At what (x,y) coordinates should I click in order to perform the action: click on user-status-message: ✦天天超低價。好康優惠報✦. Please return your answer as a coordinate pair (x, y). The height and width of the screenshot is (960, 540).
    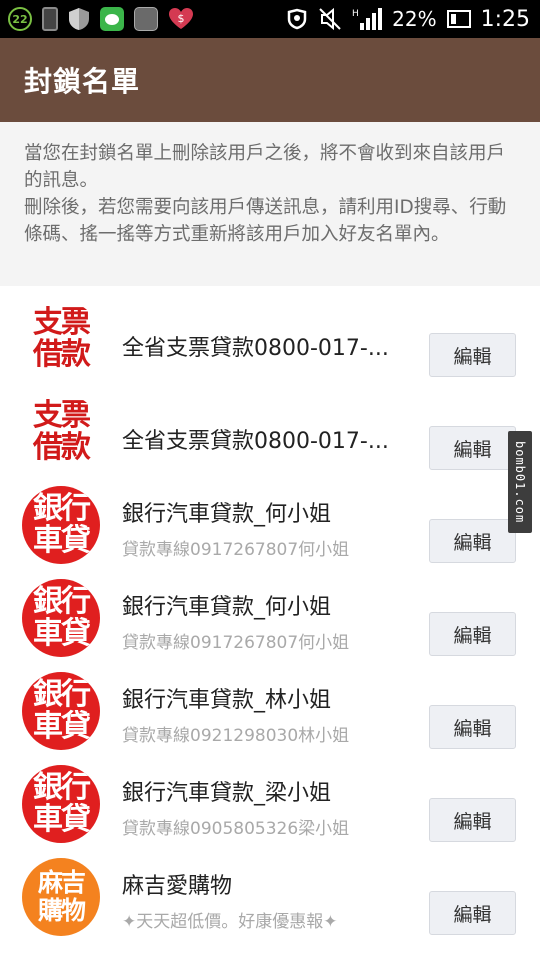
    Looking at the image, I should click on (230, 922).